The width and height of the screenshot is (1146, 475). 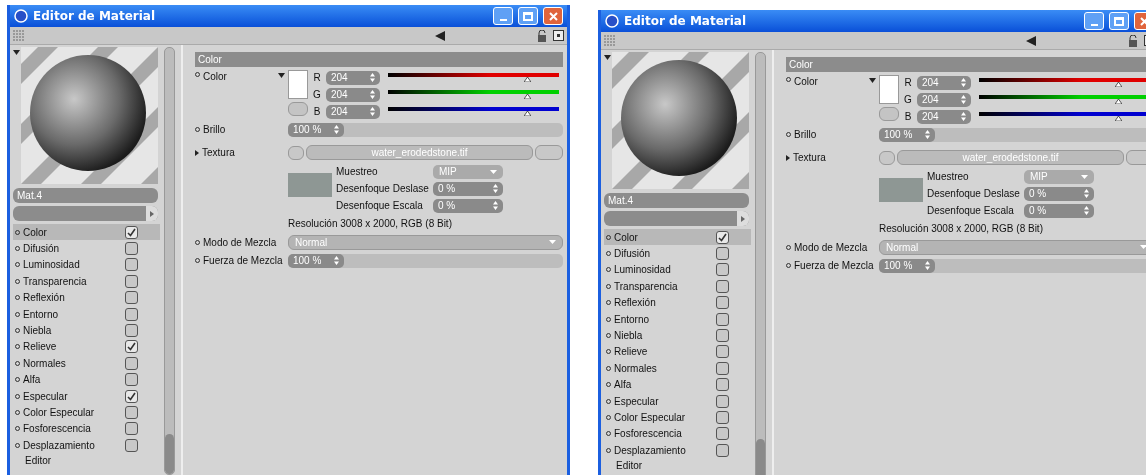 I want to click on option-label: Desenfoque Escala, so click(x=971, y=211).